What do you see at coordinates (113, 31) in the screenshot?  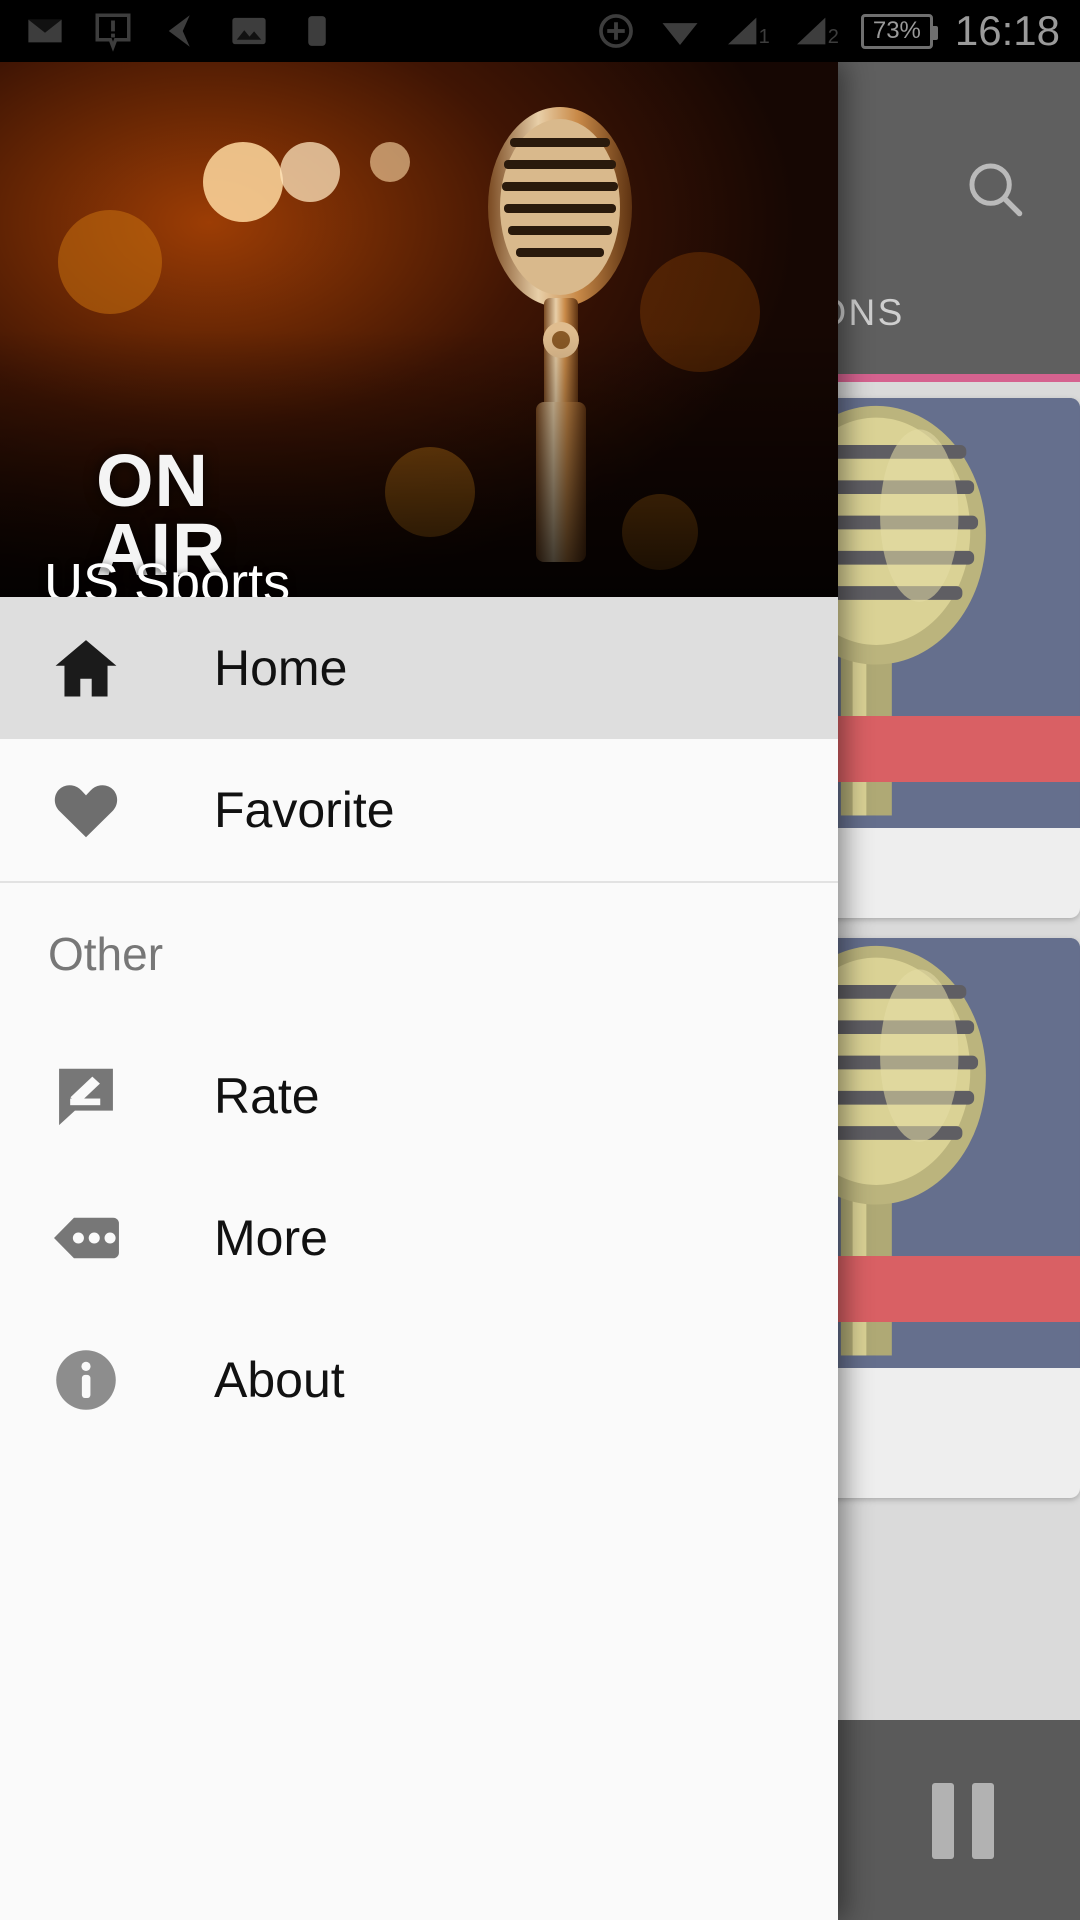 I see `alert-message-icon` at bounding box center [113, 31].